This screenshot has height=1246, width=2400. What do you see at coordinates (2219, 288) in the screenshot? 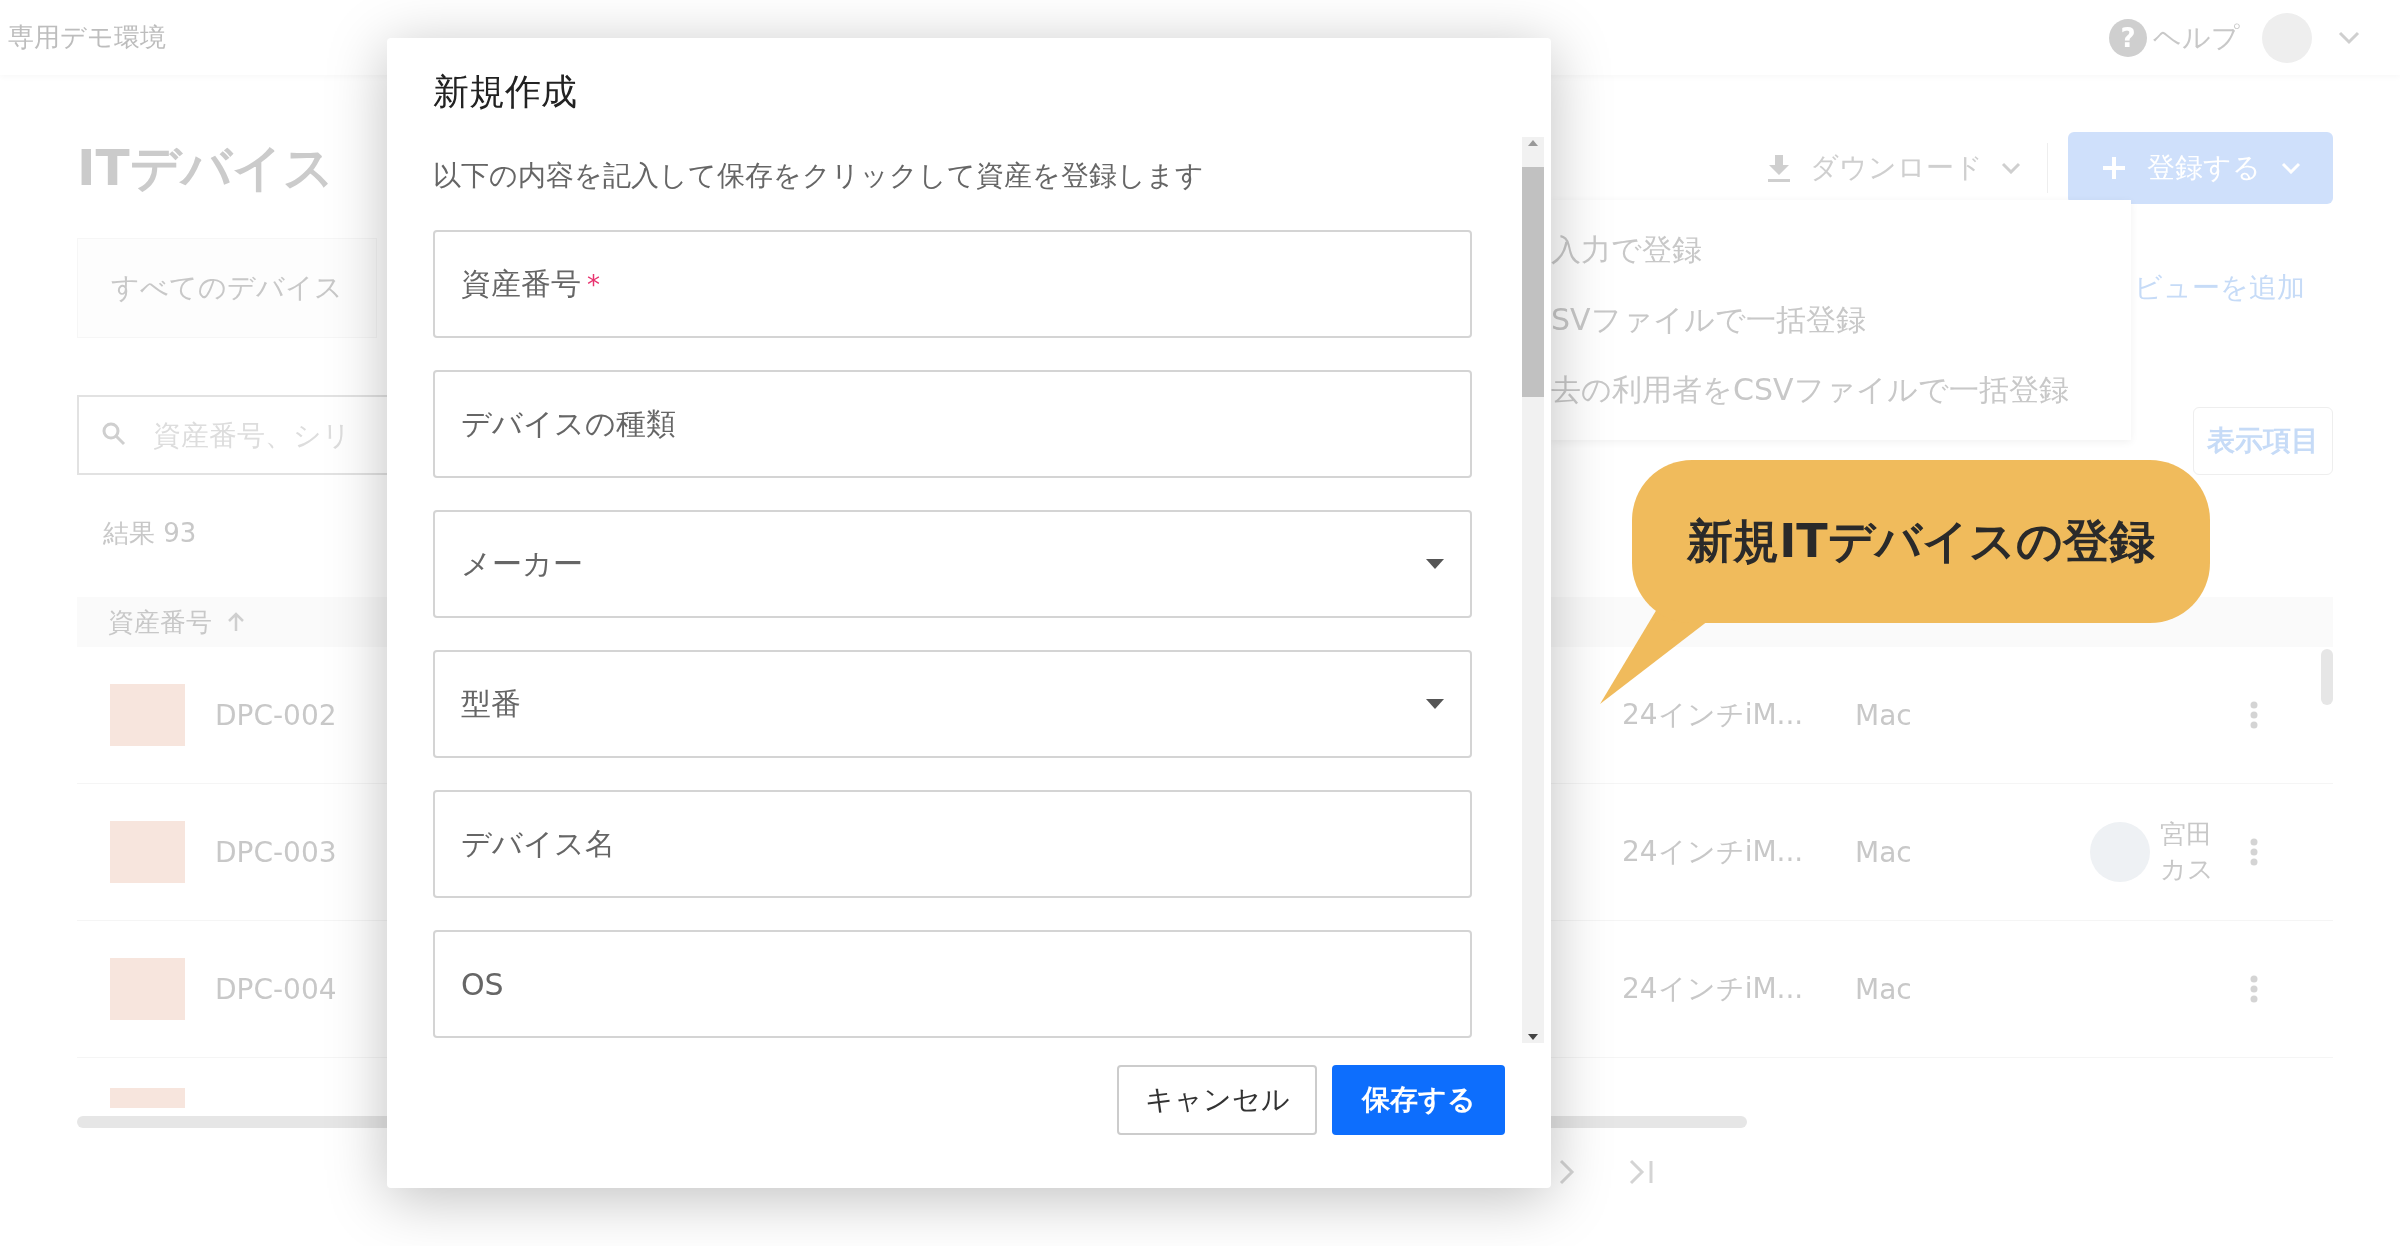
I see `add-view-link: ビューを追加` at bounding box center [2219, 288].